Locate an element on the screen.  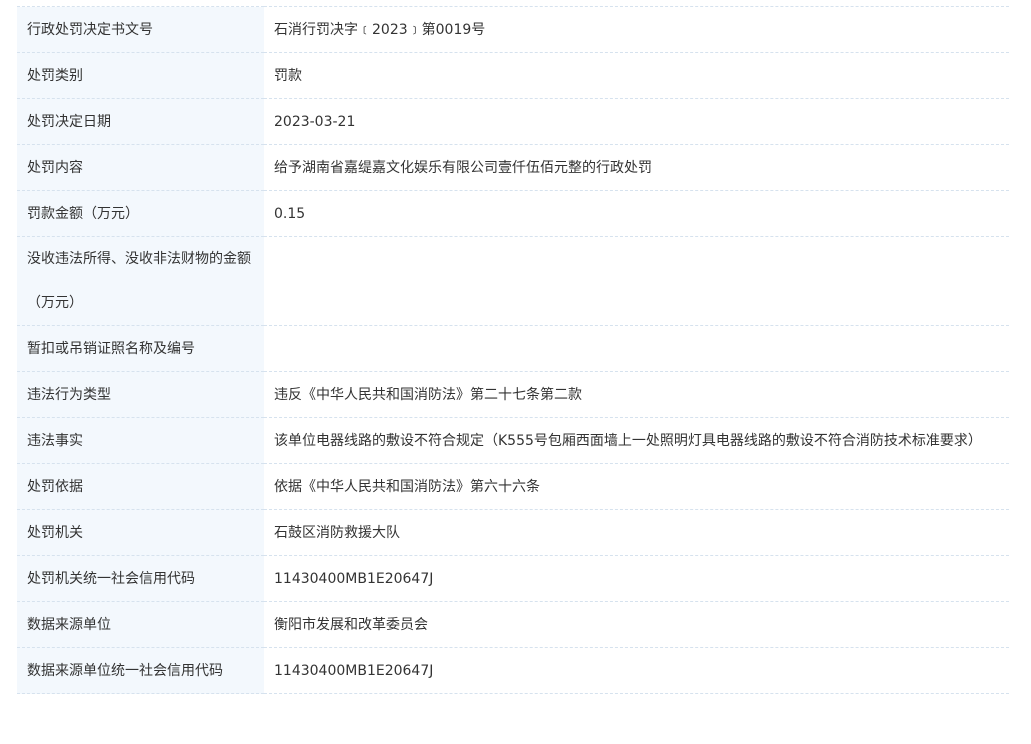
row-value-penalty-category: 罚款 is located at coordinates (636, 75).